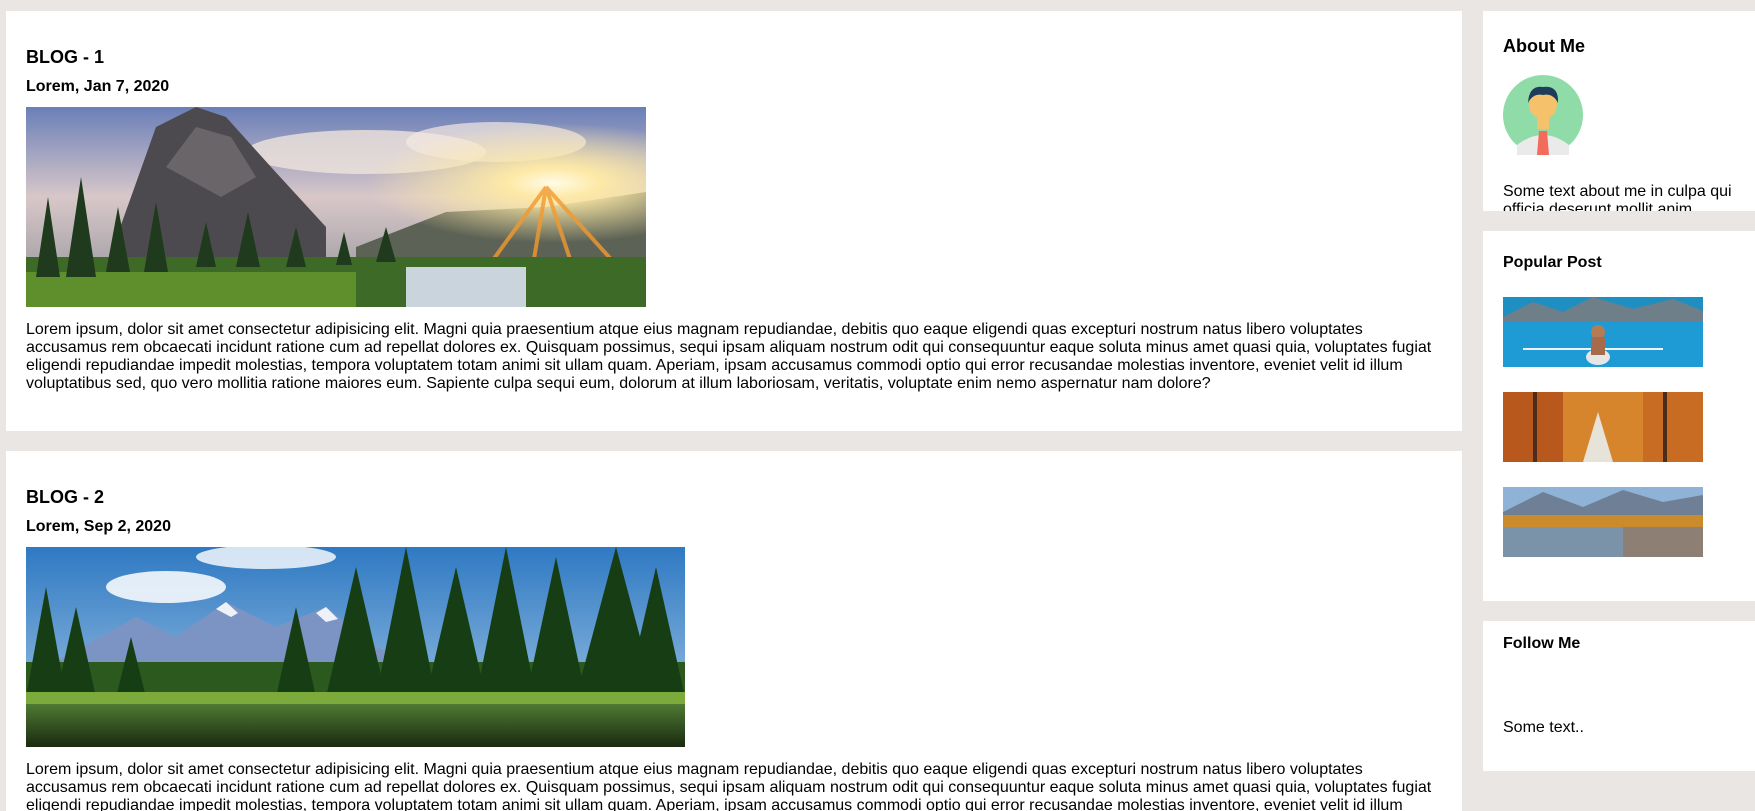 This screenshot has height=811, width=1755. I want to click on popular-post-card: Popular Post, so click(1619, 416).